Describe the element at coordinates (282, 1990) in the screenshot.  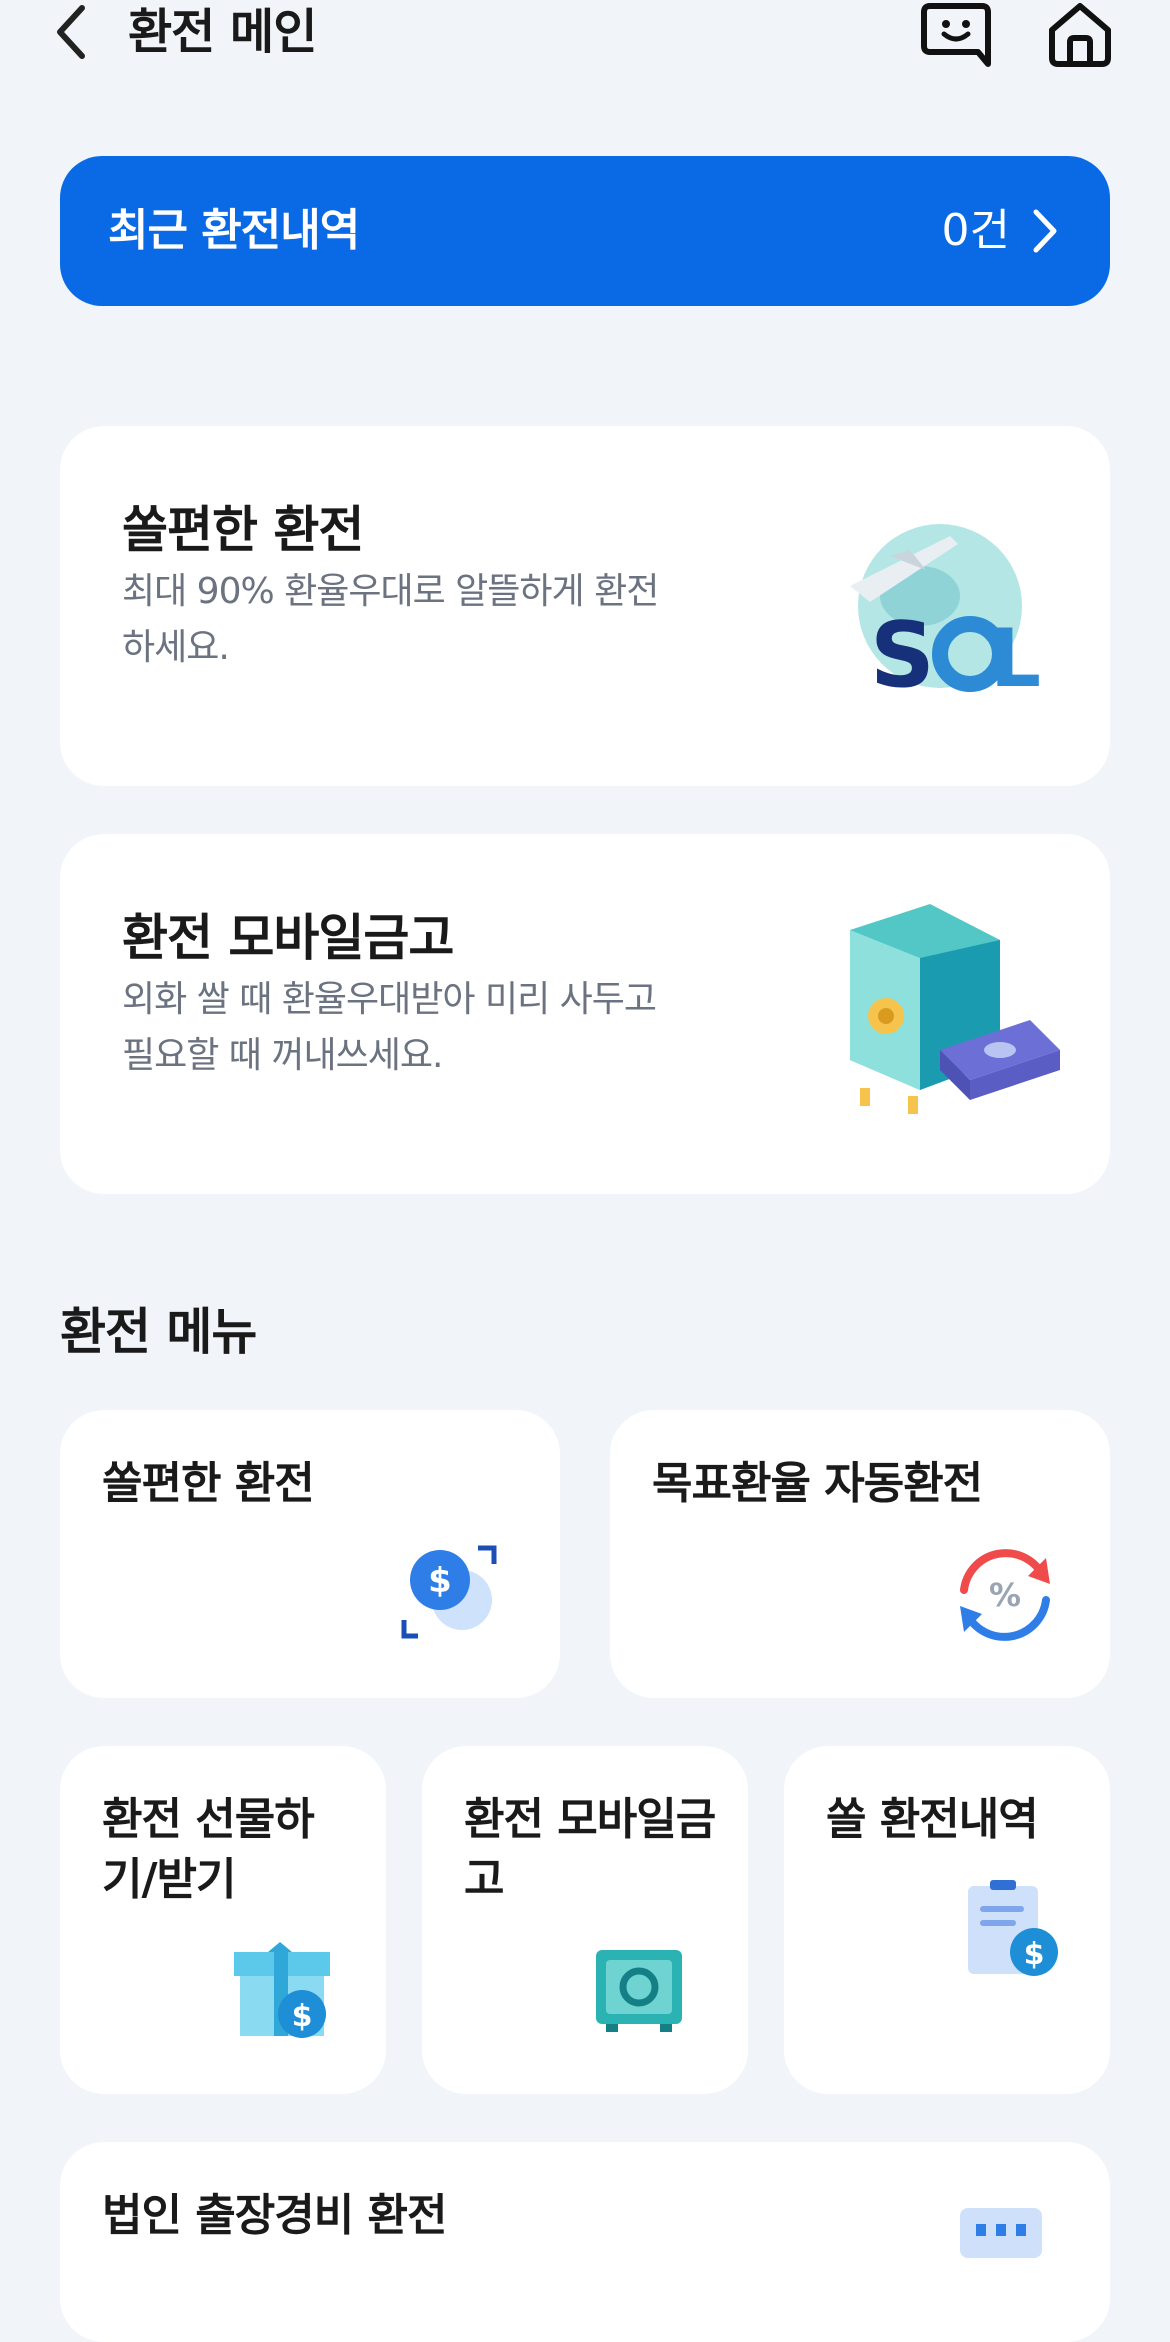
I see `gift-dollar-icon: $` at that location.